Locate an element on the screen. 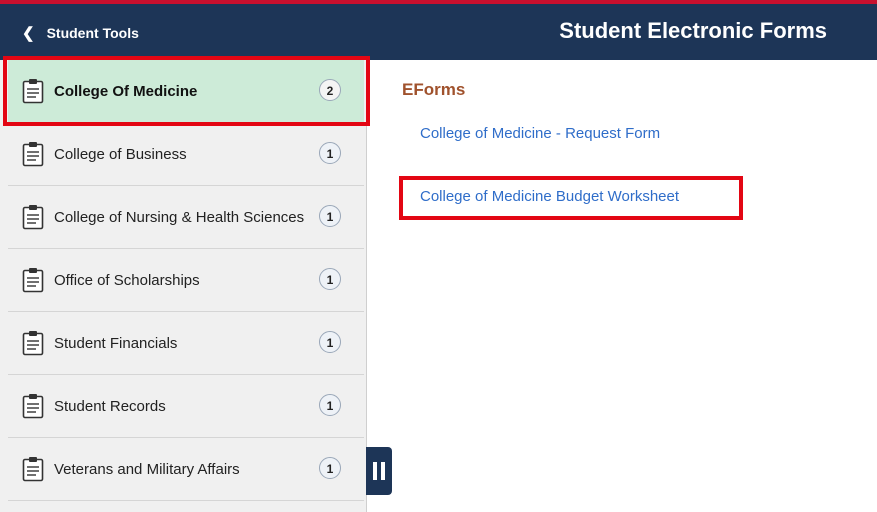  count-badge: 2 is located at coordinates (330, 90).